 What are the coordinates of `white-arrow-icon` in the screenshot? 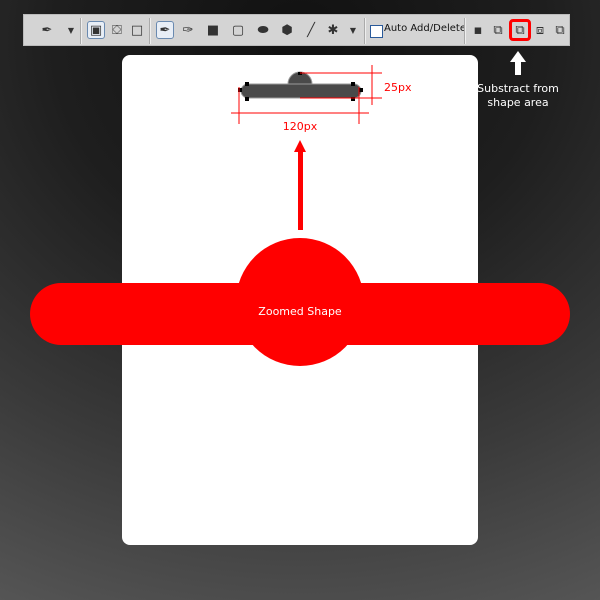 It's located at (518, 63).